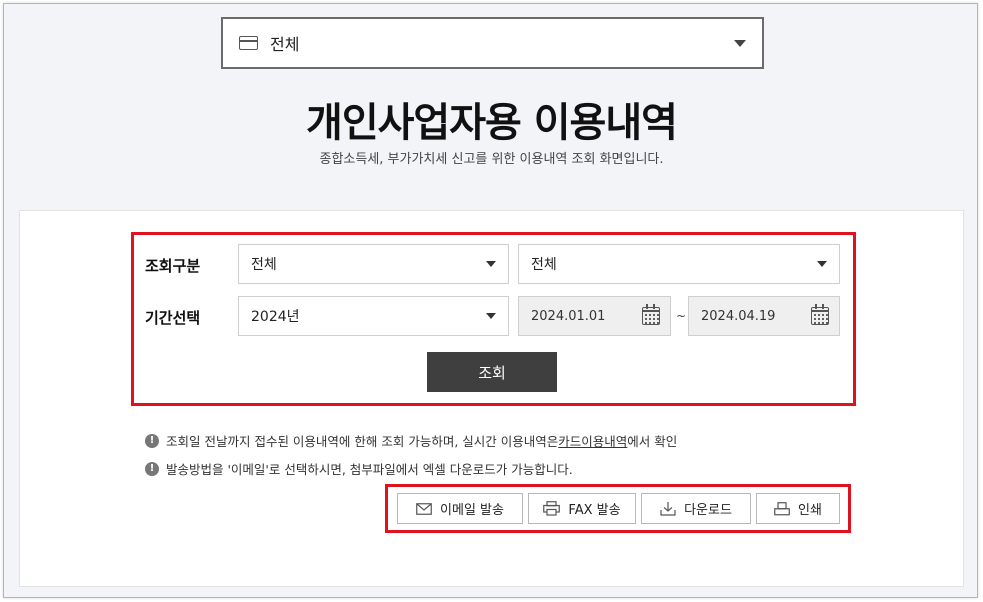 This screenshot has height=602, width=983. Describe the element at coordinates (568, 316) in the screenshot. I see `start-date-value: 2024.01.01` at that location.